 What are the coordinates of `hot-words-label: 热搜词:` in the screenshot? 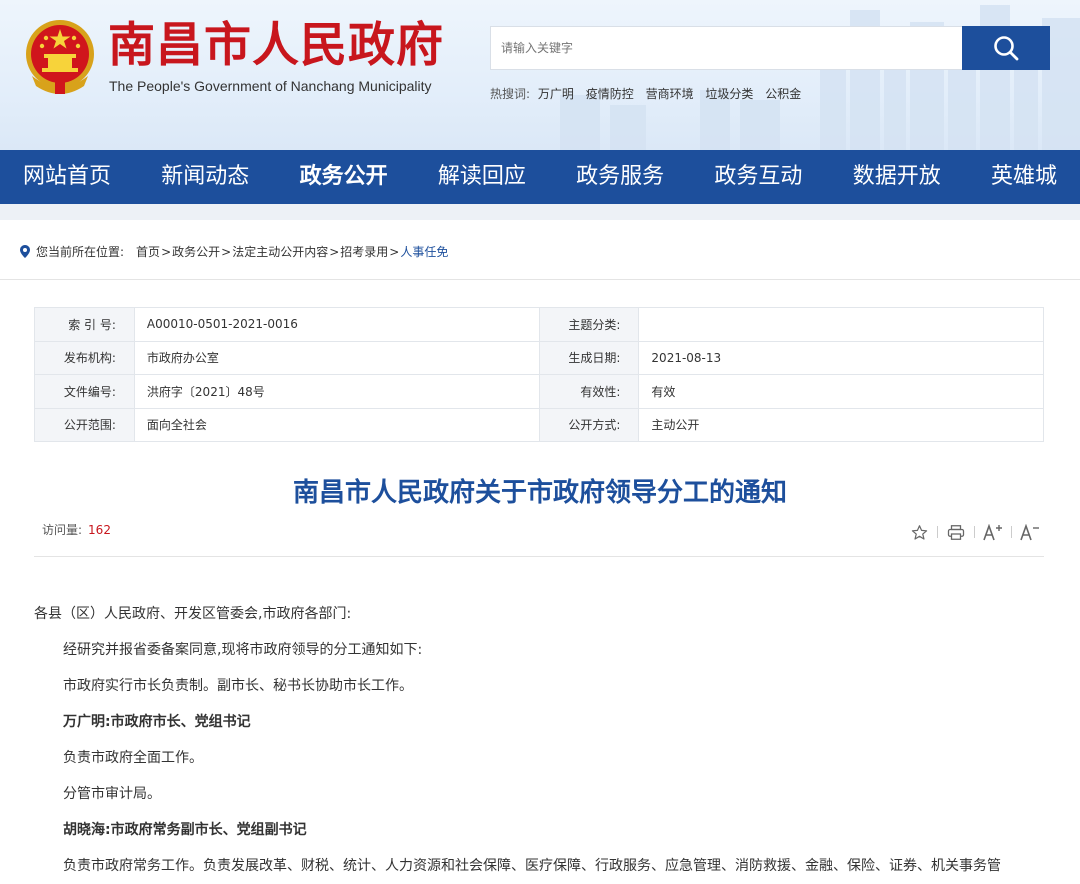 It's located at (510, 94).